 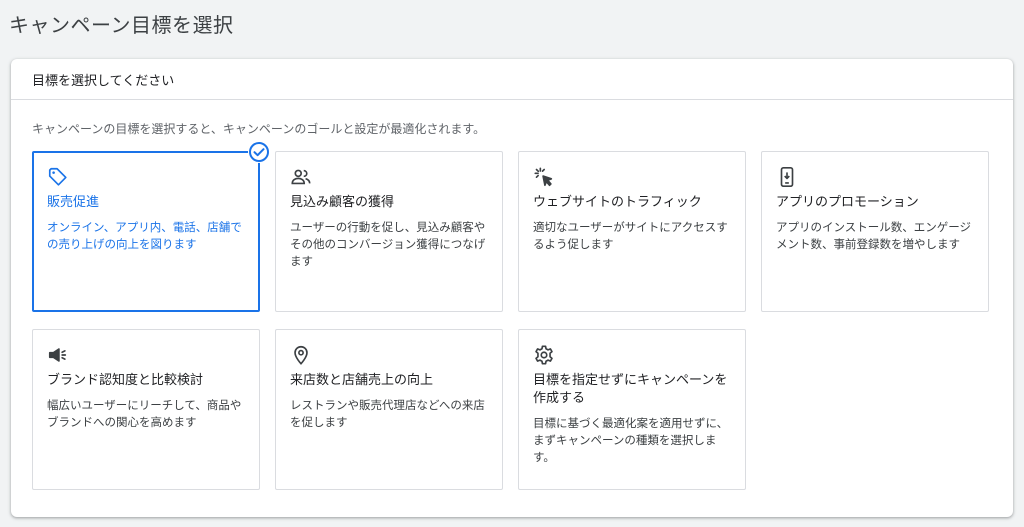 What do you see at coordinates (301, 355) in the screenshot?
I see `location-pin-icon` at bounding box center [301, 355].